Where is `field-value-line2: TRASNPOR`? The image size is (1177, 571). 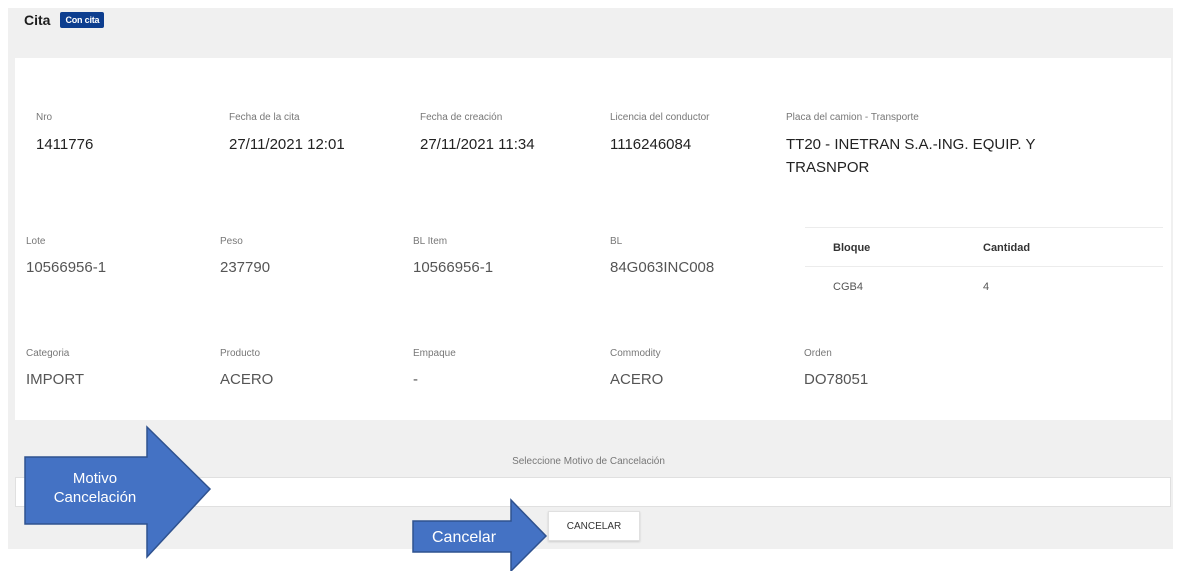 field-value-line2: TRASNPOR is located at coordinates (828, 167).